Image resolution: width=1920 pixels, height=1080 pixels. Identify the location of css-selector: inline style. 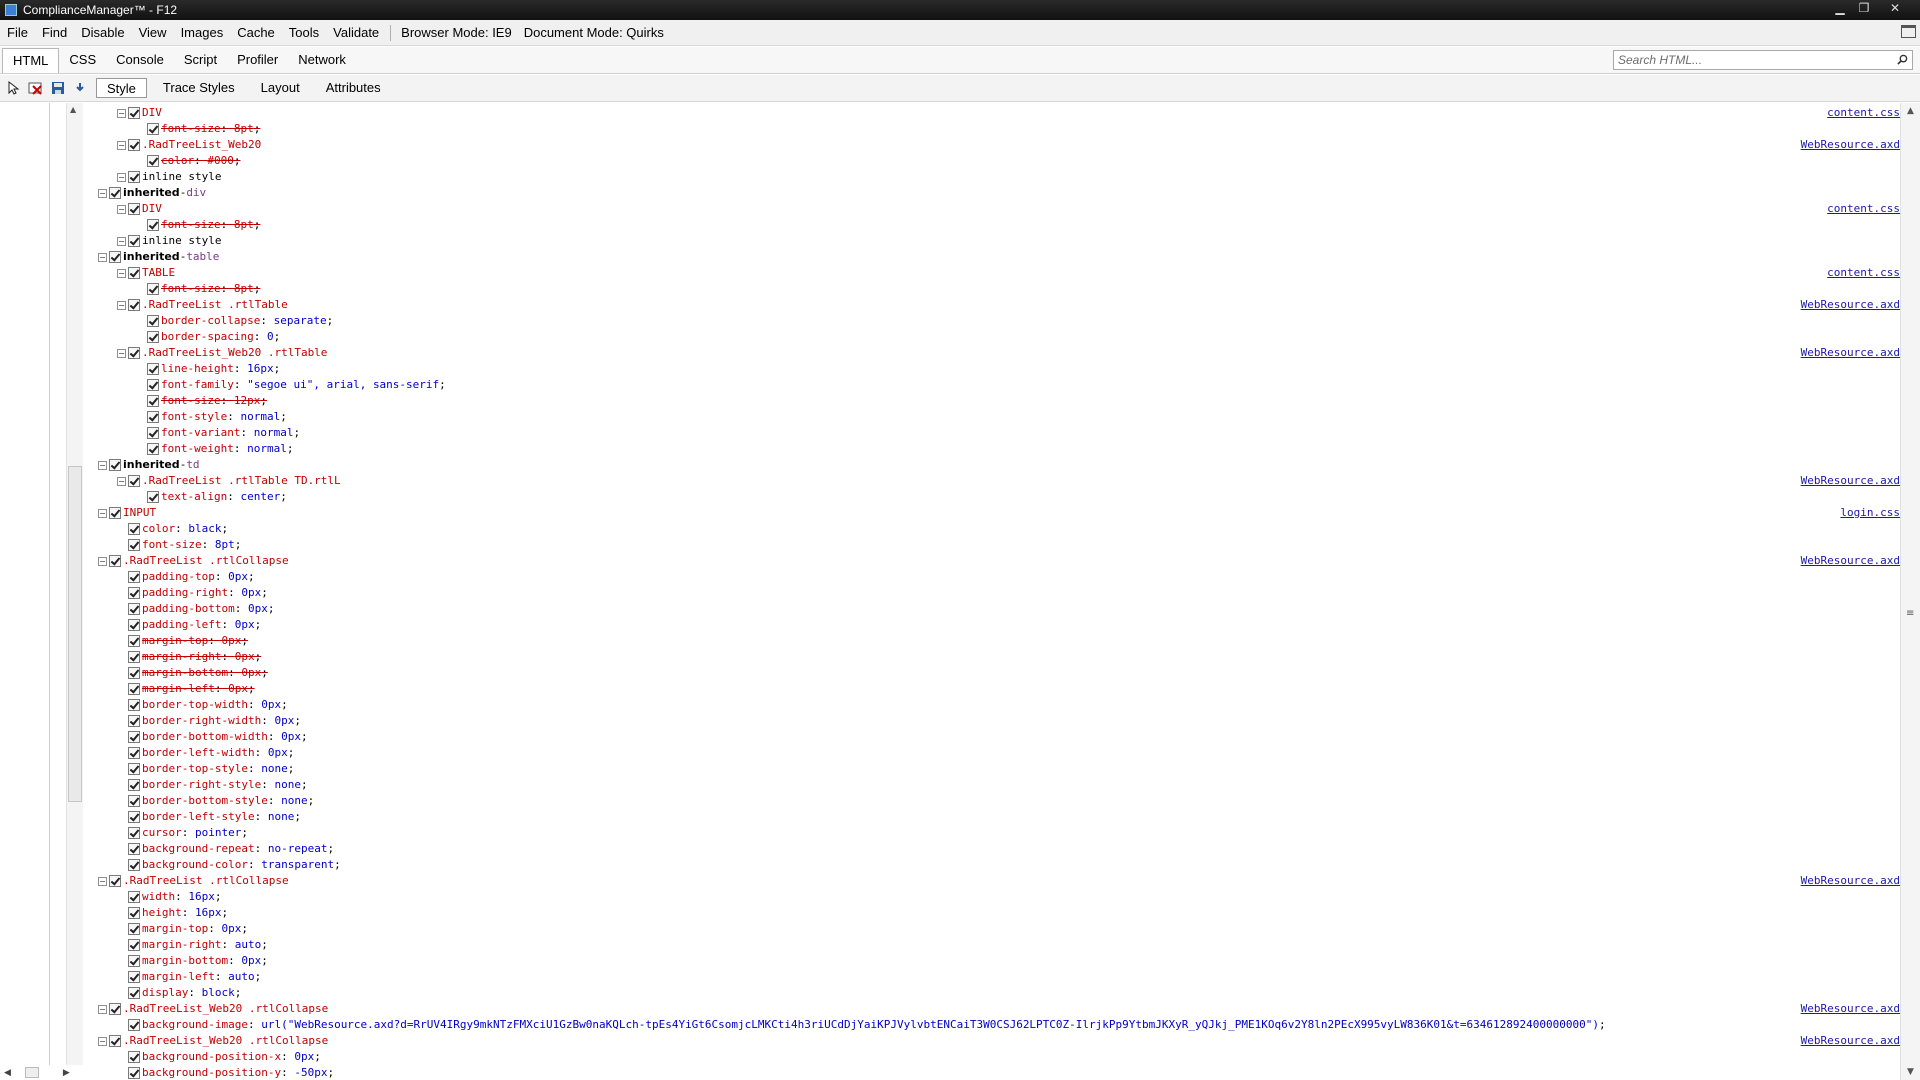
(181, 241).